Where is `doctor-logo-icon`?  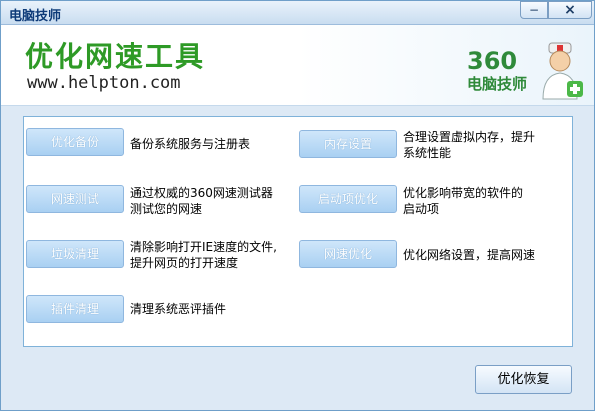
doctor-logo-icon is located at coordinates (562, 71).